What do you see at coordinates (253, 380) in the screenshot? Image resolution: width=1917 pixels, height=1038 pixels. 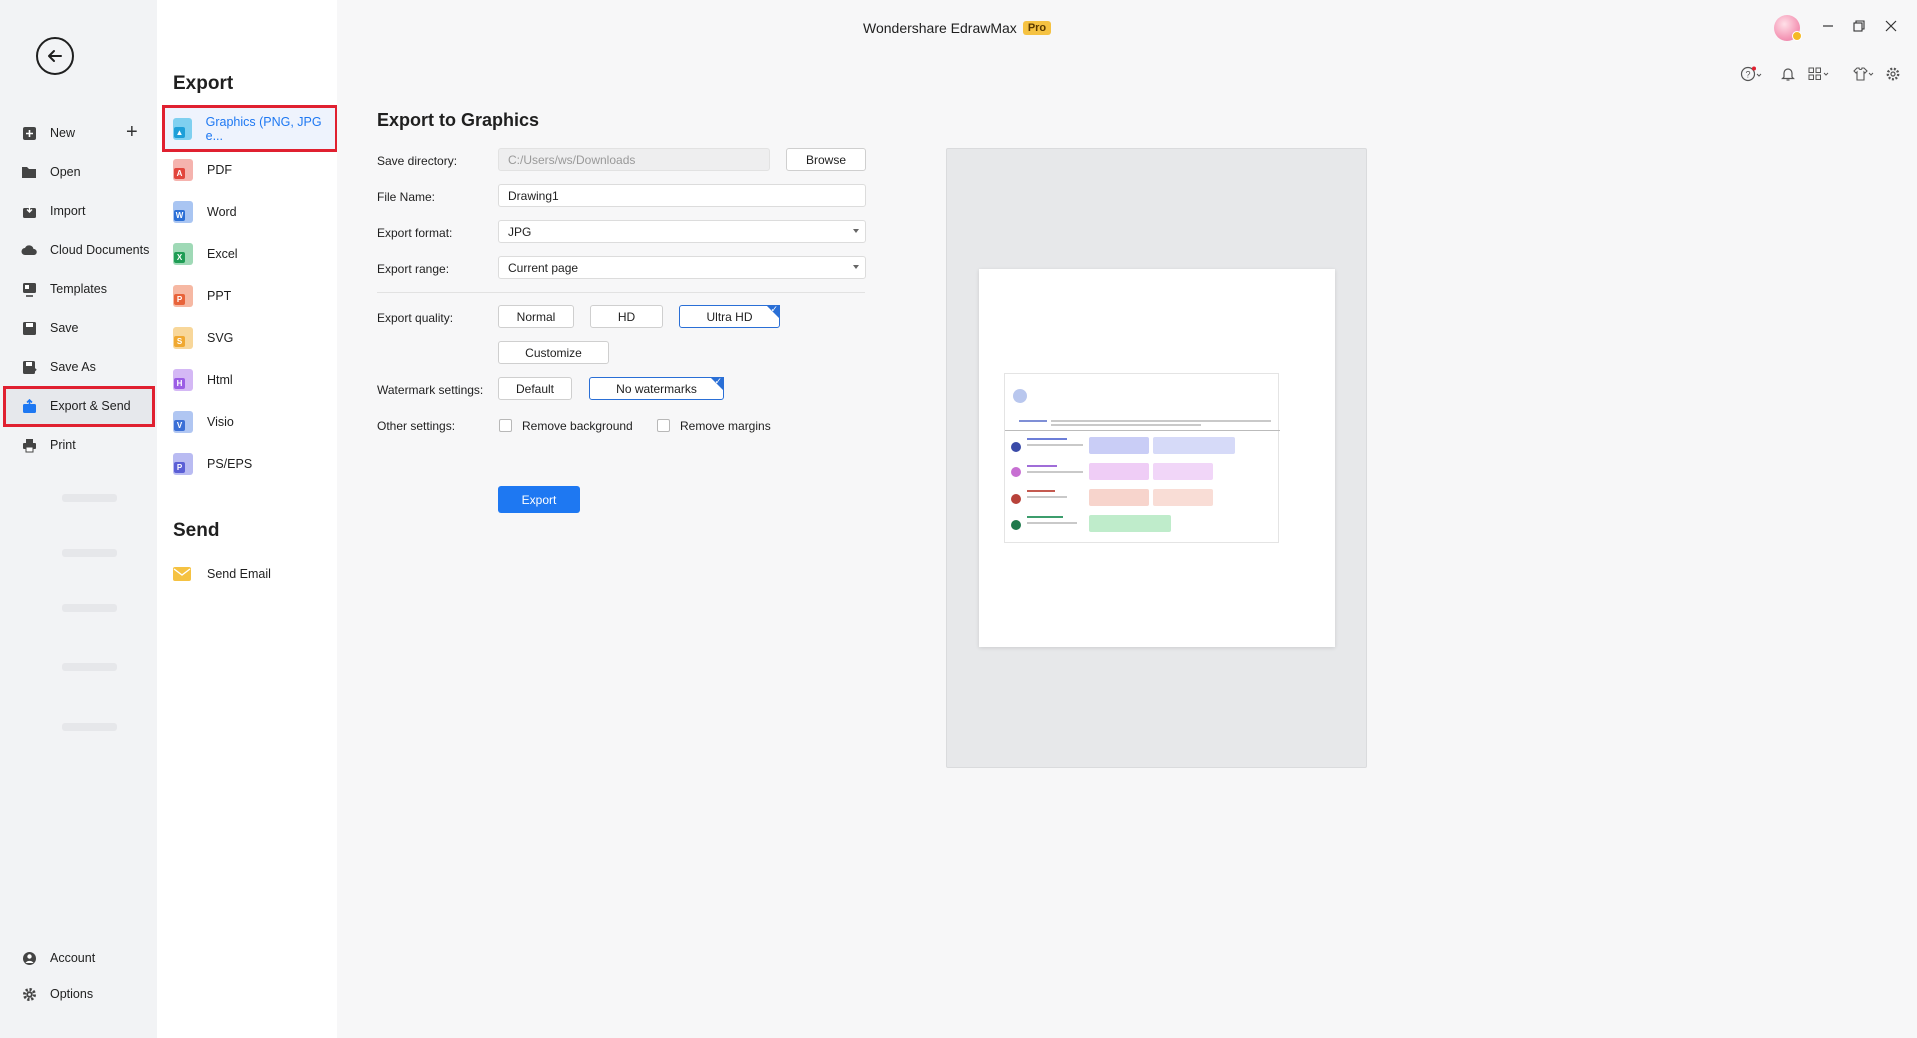 I see `export-html: H Html` at bounding box center [253, 380].